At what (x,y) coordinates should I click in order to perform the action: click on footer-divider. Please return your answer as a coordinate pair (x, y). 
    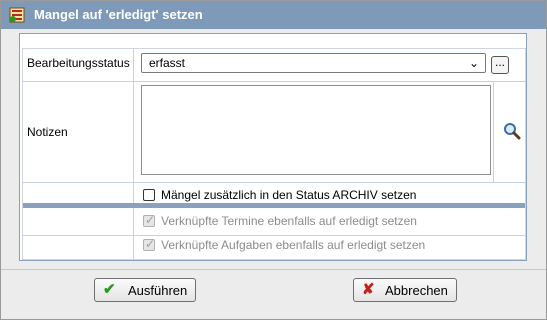
    Looking at the image, I should click on (273, 269).